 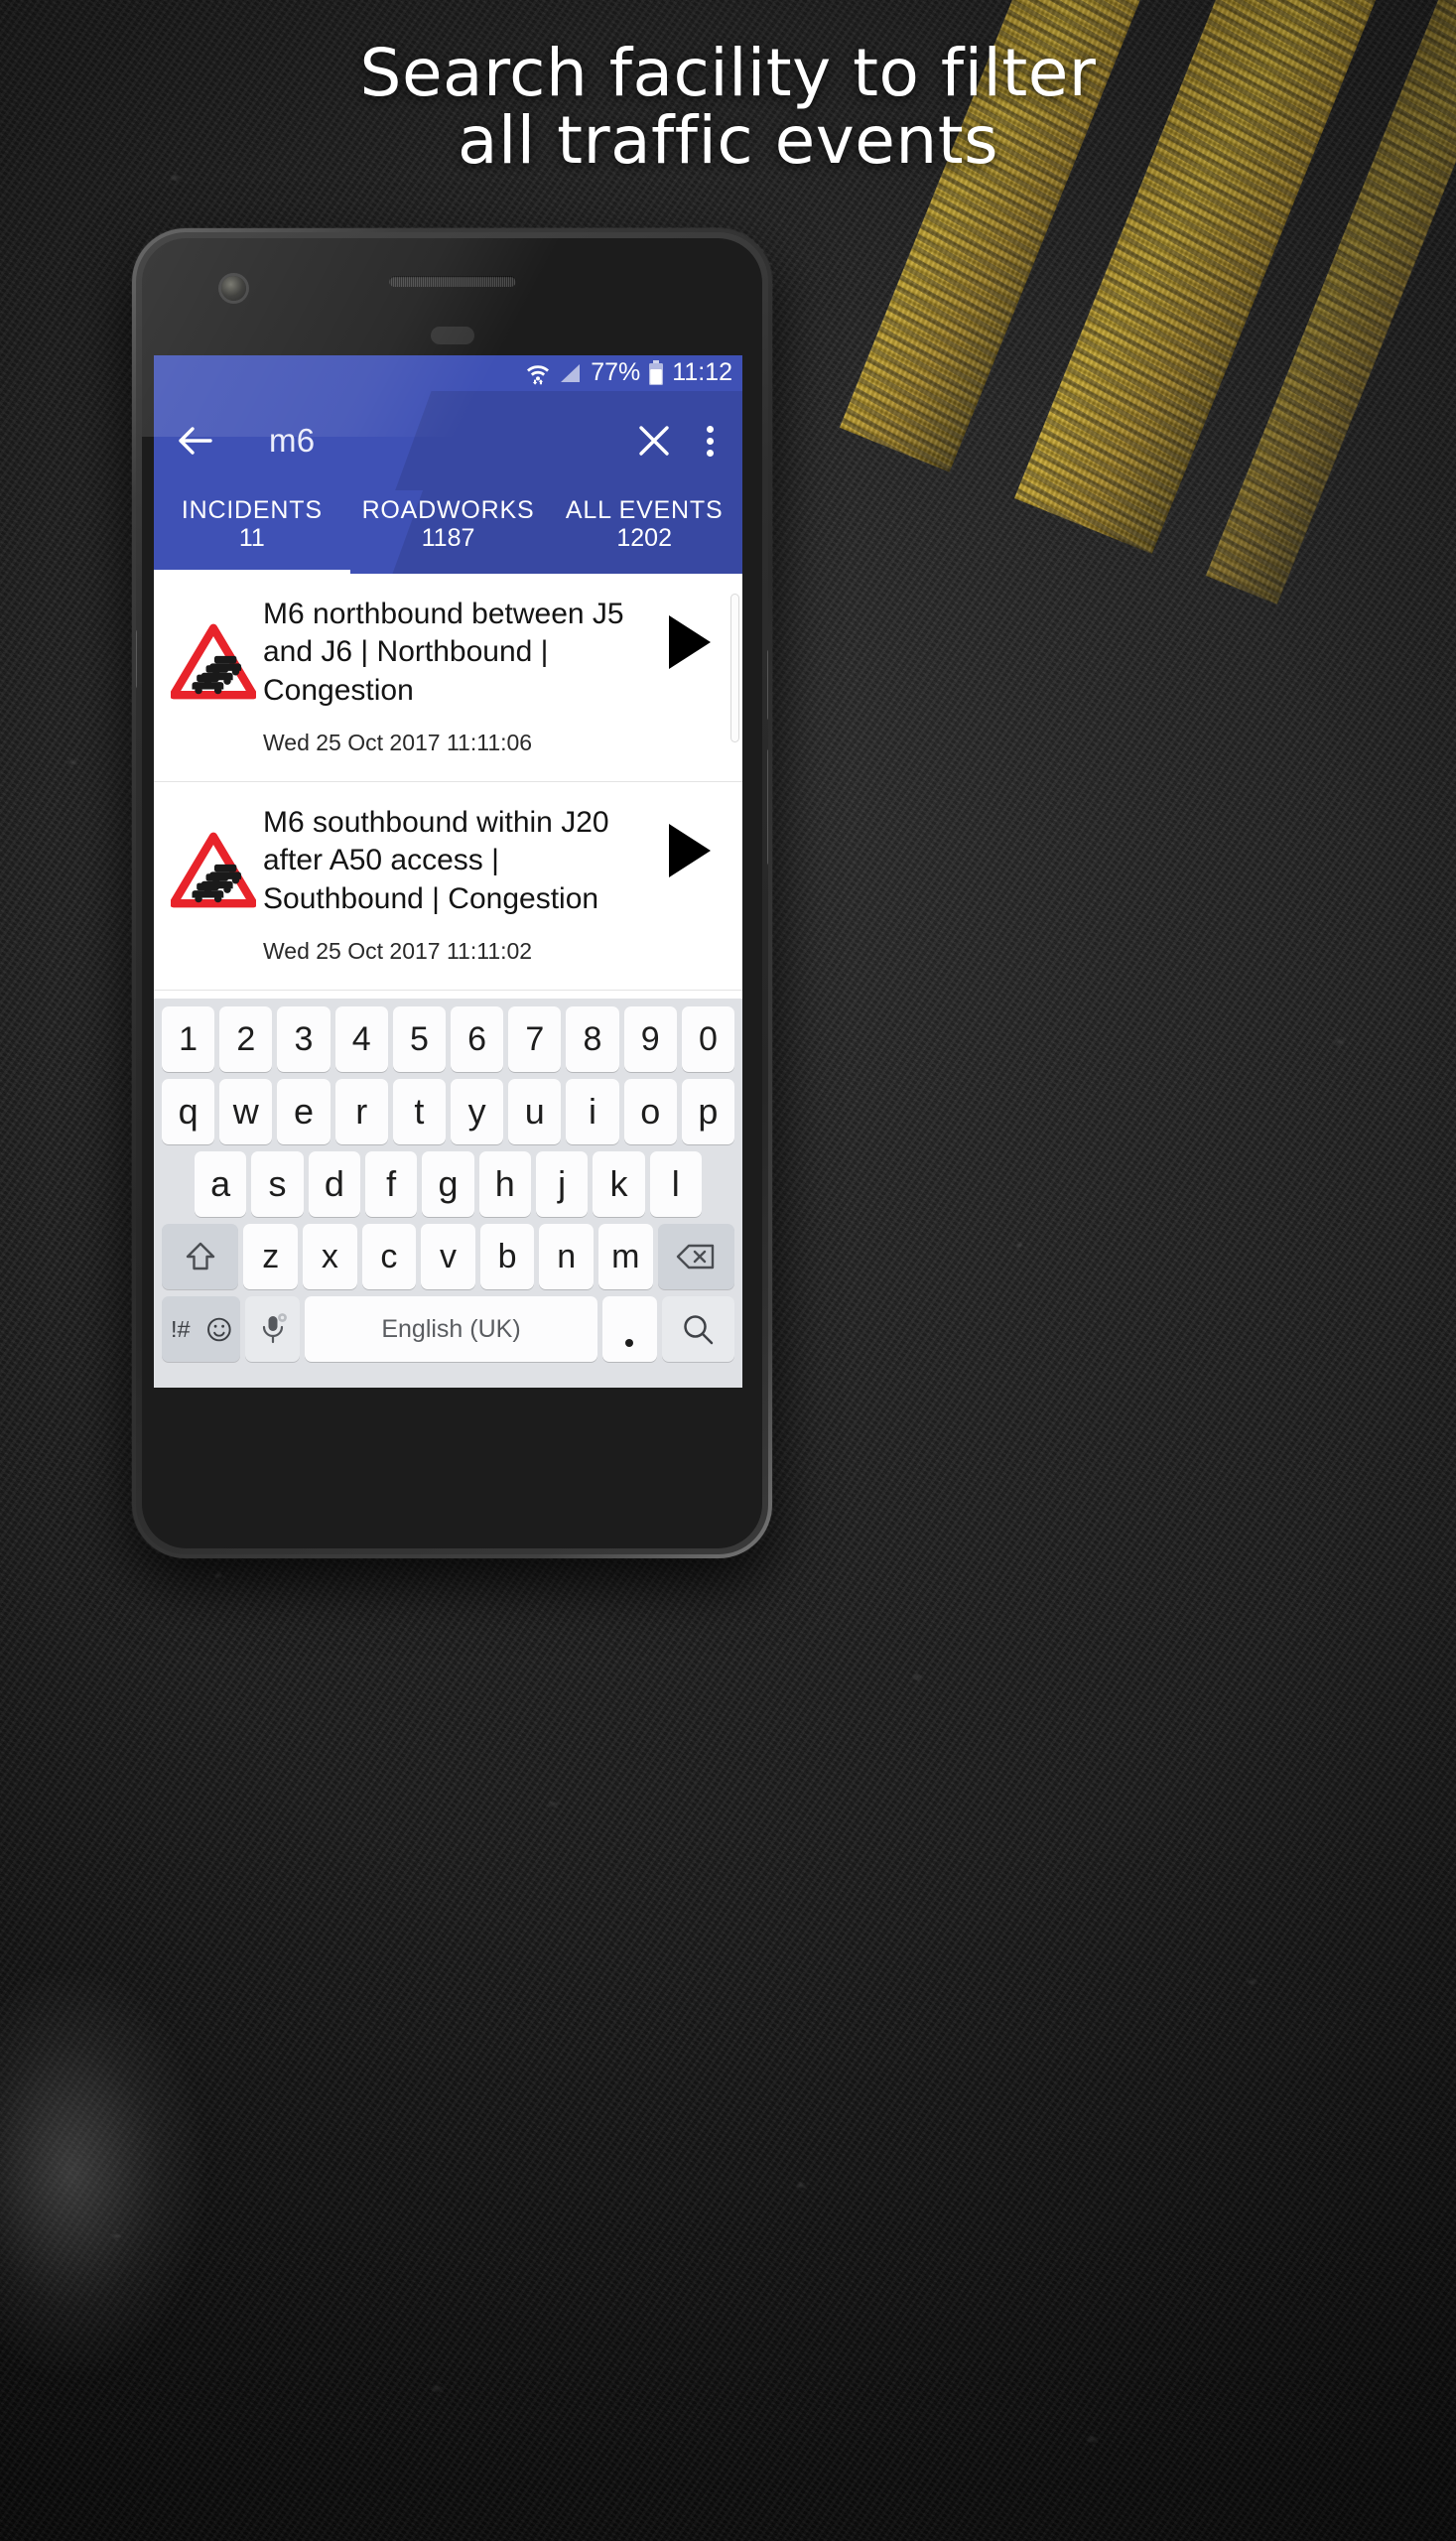 What do you see at coordinates (398, 743) in the screenshot?
I see `event-timestamp: Wed 25 Oct 2017 11:11:06` at bounding box center [398, 743].